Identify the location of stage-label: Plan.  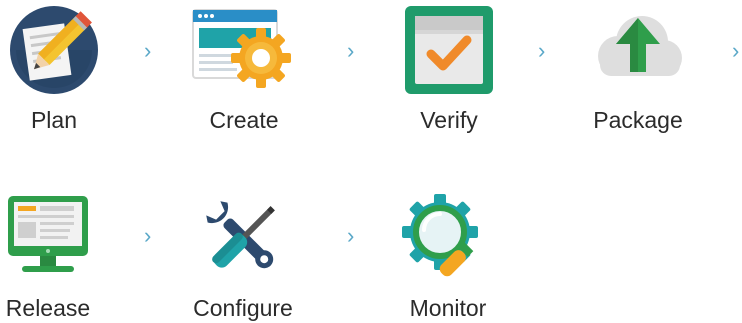
(54, 120).